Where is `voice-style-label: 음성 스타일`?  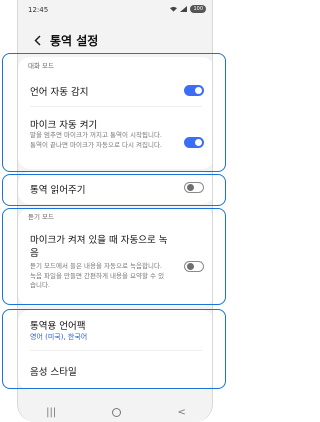 voice-style-label: 음성 스타일 is located at coordinates (53, 371).